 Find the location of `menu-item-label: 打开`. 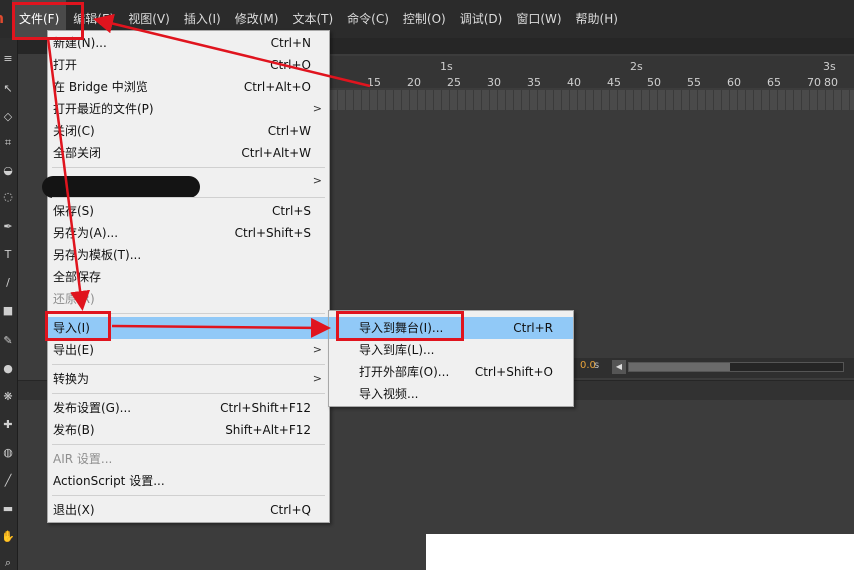

menu-item-label: 打开 is located at coordinates (65, 65).